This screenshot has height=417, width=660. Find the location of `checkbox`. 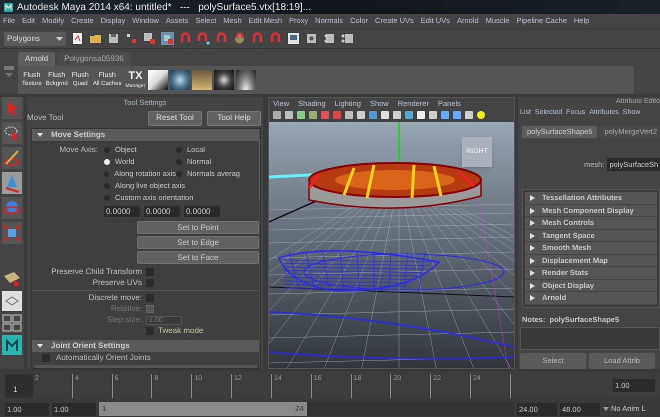

checkbox is located at coordinates (46, 358).